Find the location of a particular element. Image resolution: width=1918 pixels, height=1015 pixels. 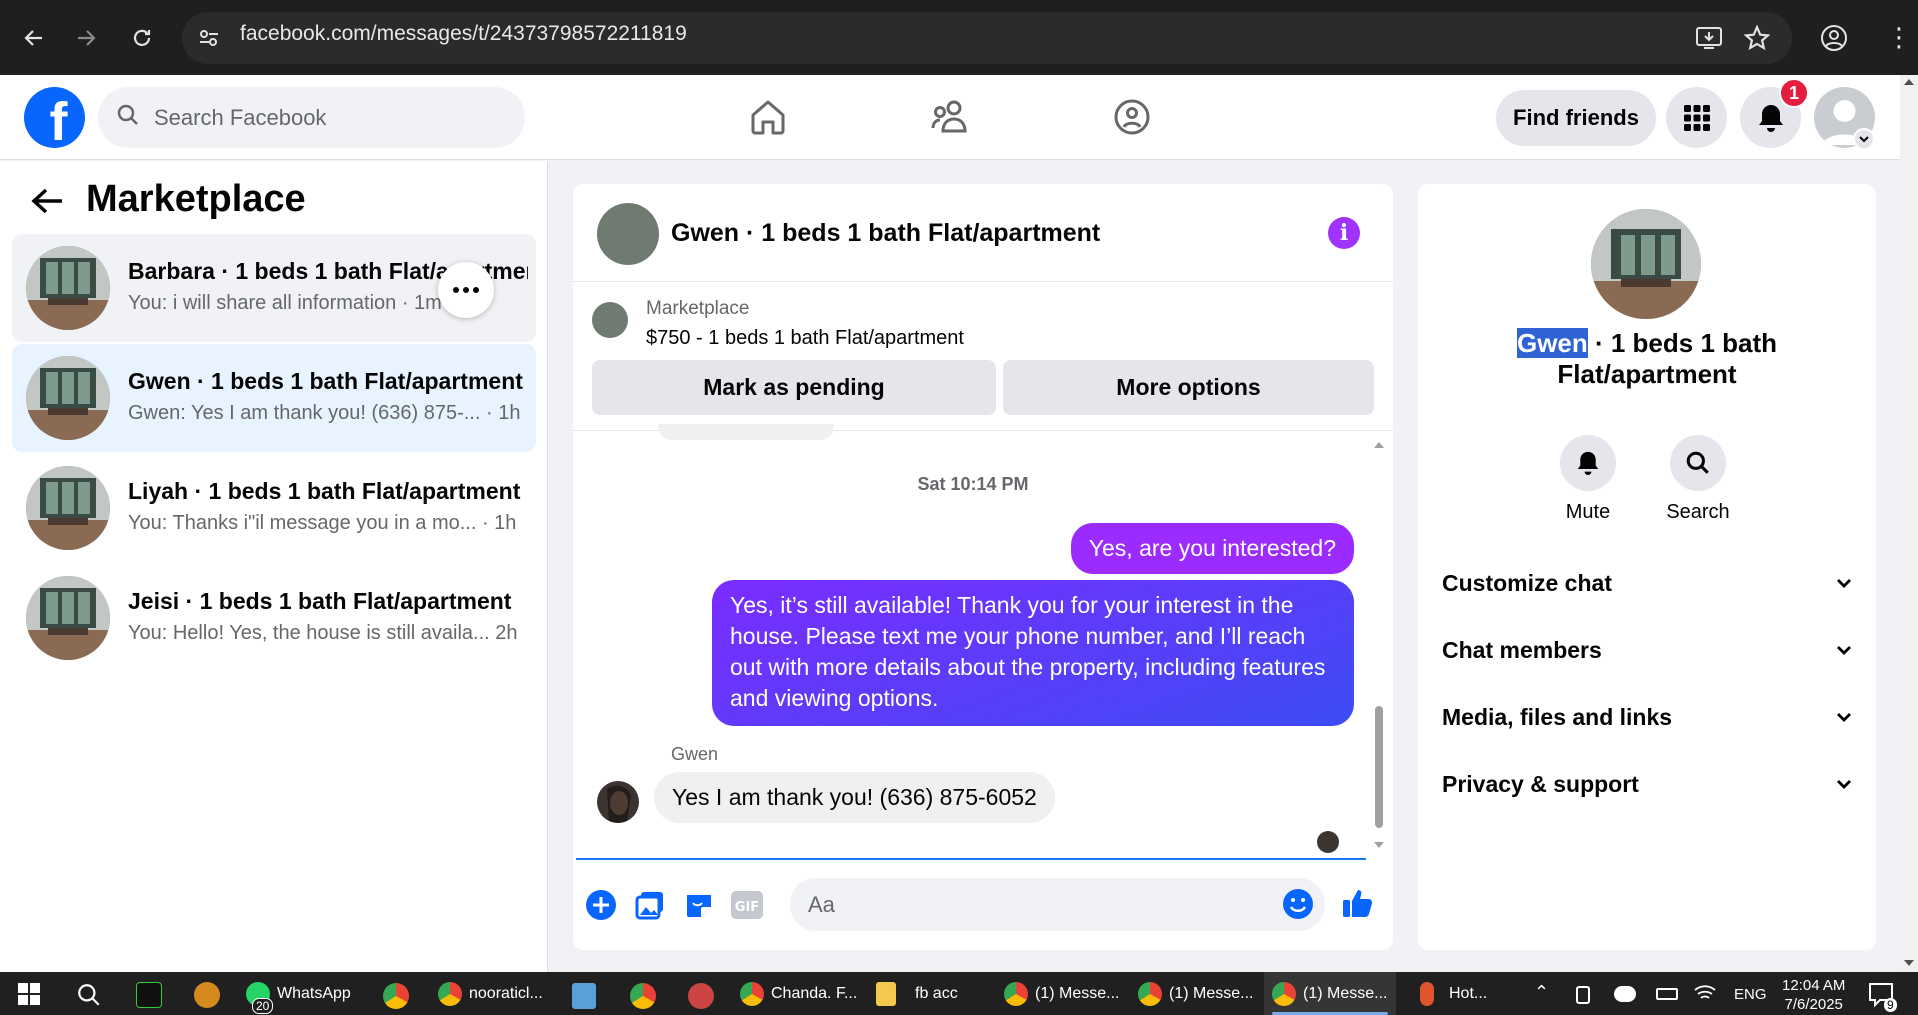

svg-text: GIF is located at coordinates (747, 907).